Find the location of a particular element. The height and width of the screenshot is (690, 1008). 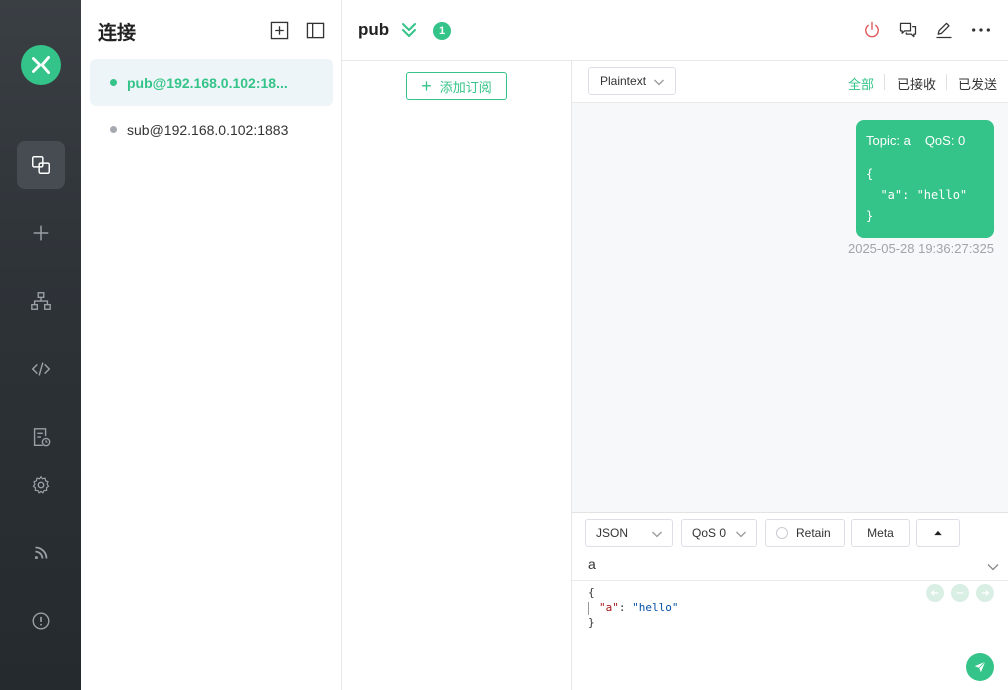

toggle-sidebar-button is located at coordinates (315, 30).